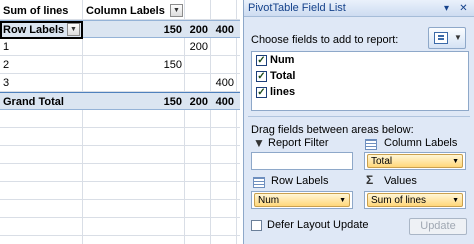 This screenshot has height=244, width=474. I want to click on row-field-button: Num ▼, so click(302, 200).